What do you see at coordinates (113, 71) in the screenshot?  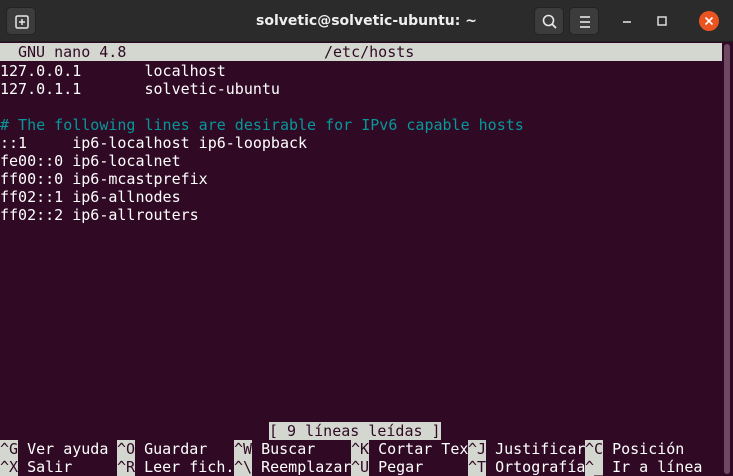 I see `file-line: 127.0.0.1 localhost` at bounding box center [113, 71].